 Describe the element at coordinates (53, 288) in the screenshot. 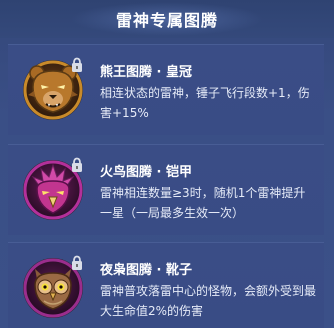

I see `owl-boots-icon` at that location.